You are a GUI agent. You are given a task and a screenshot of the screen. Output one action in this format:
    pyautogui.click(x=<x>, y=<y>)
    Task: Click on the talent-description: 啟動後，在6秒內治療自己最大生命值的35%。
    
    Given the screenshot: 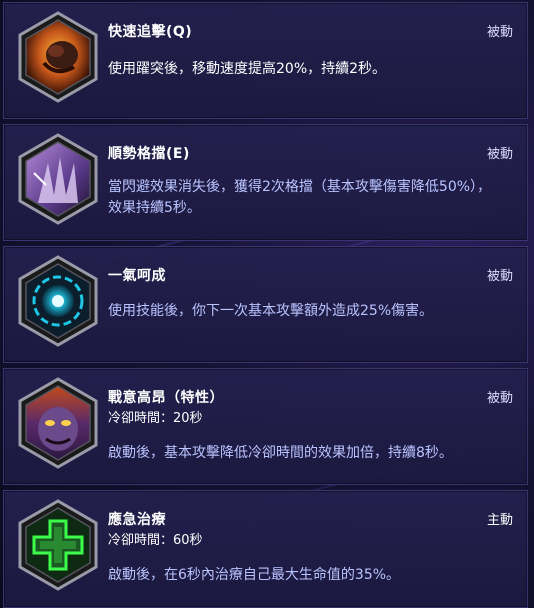 What is the action you would take?
    pyautogui.click(x=254, y=575)
    